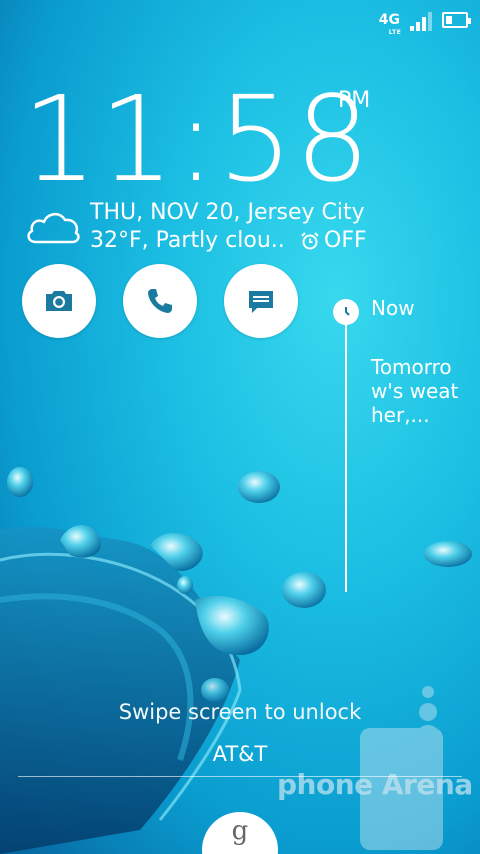 The image size is (480, 854). I want to click on watermark-text: phone Arena, so click(375, 784).